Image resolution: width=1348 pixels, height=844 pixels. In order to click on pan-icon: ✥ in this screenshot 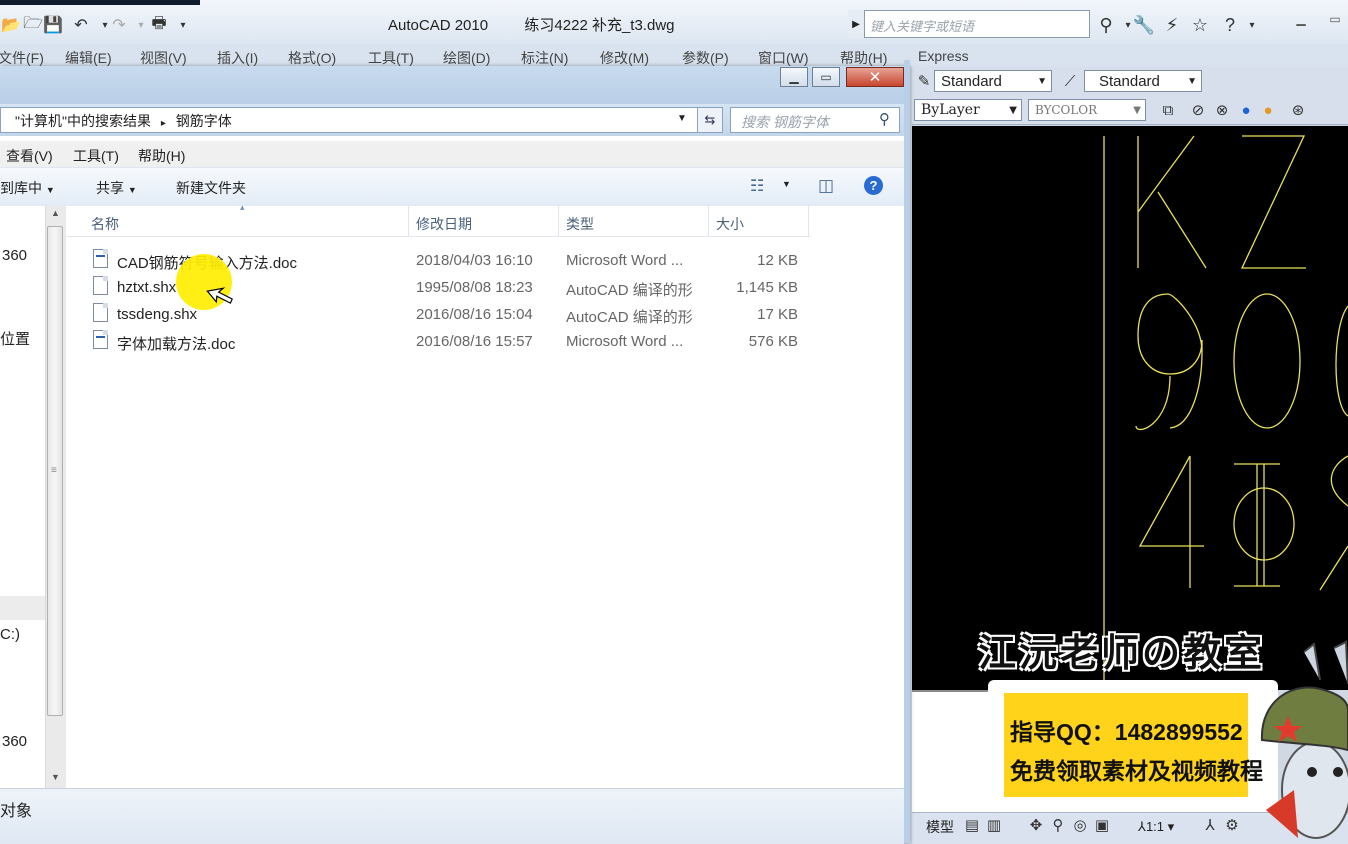, I will do `click(1036, 825)`.